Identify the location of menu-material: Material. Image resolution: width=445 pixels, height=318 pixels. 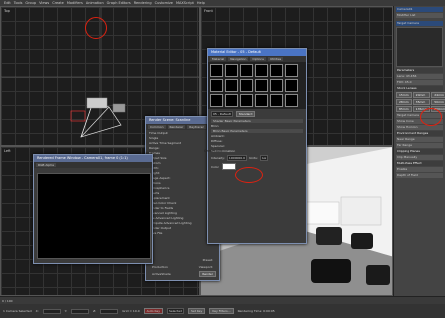
(218, 59).